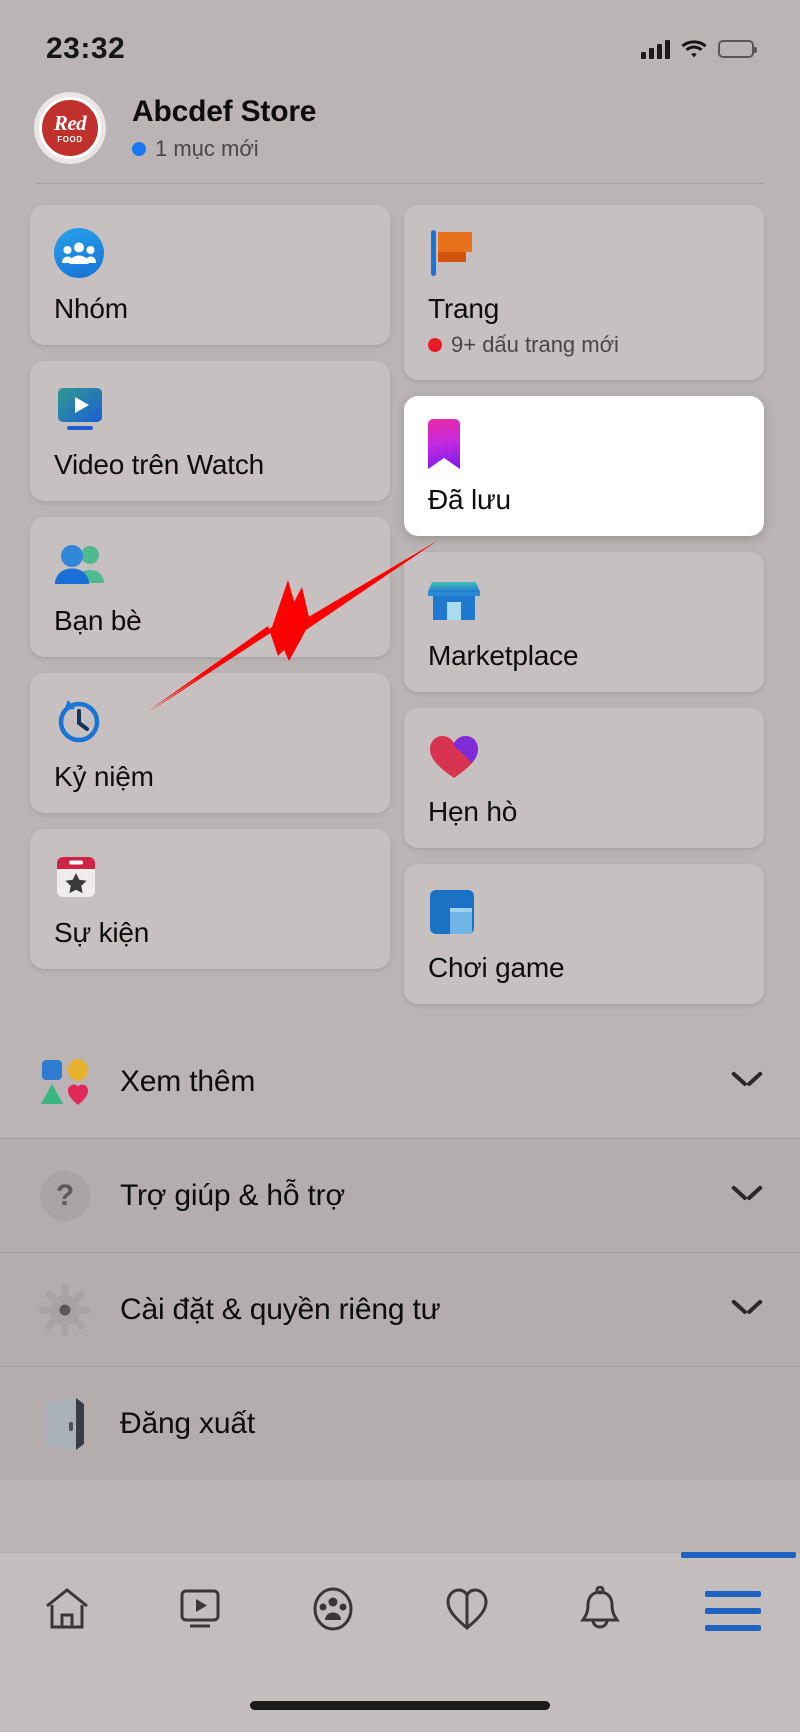  Describe the element at coordinates (469, 499) in the screenshot. I see `tile-label: Đã lưu` at that location.